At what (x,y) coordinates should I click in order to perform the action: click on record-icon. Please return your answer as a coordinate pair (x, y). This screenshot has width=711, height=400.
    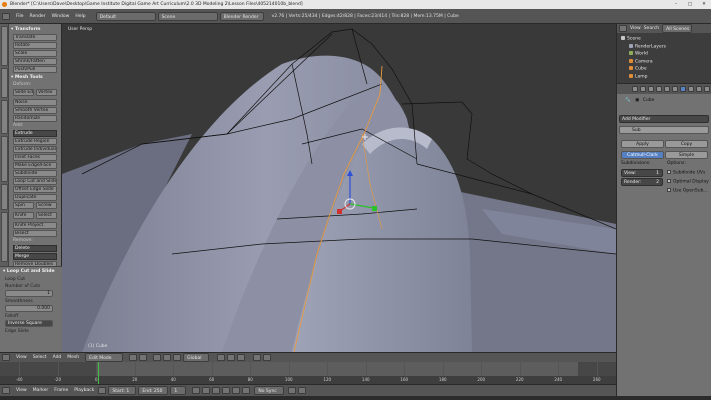
    Looking at the image, I should click on (292, 390).